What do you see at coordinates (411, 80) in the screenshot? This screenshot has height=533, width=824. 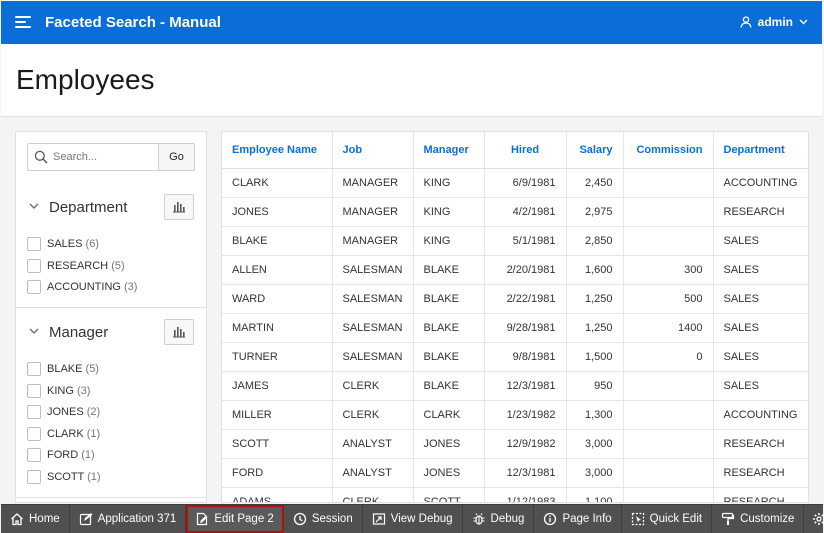 I see `title-region: Employees` at bounding box center [411, 80].